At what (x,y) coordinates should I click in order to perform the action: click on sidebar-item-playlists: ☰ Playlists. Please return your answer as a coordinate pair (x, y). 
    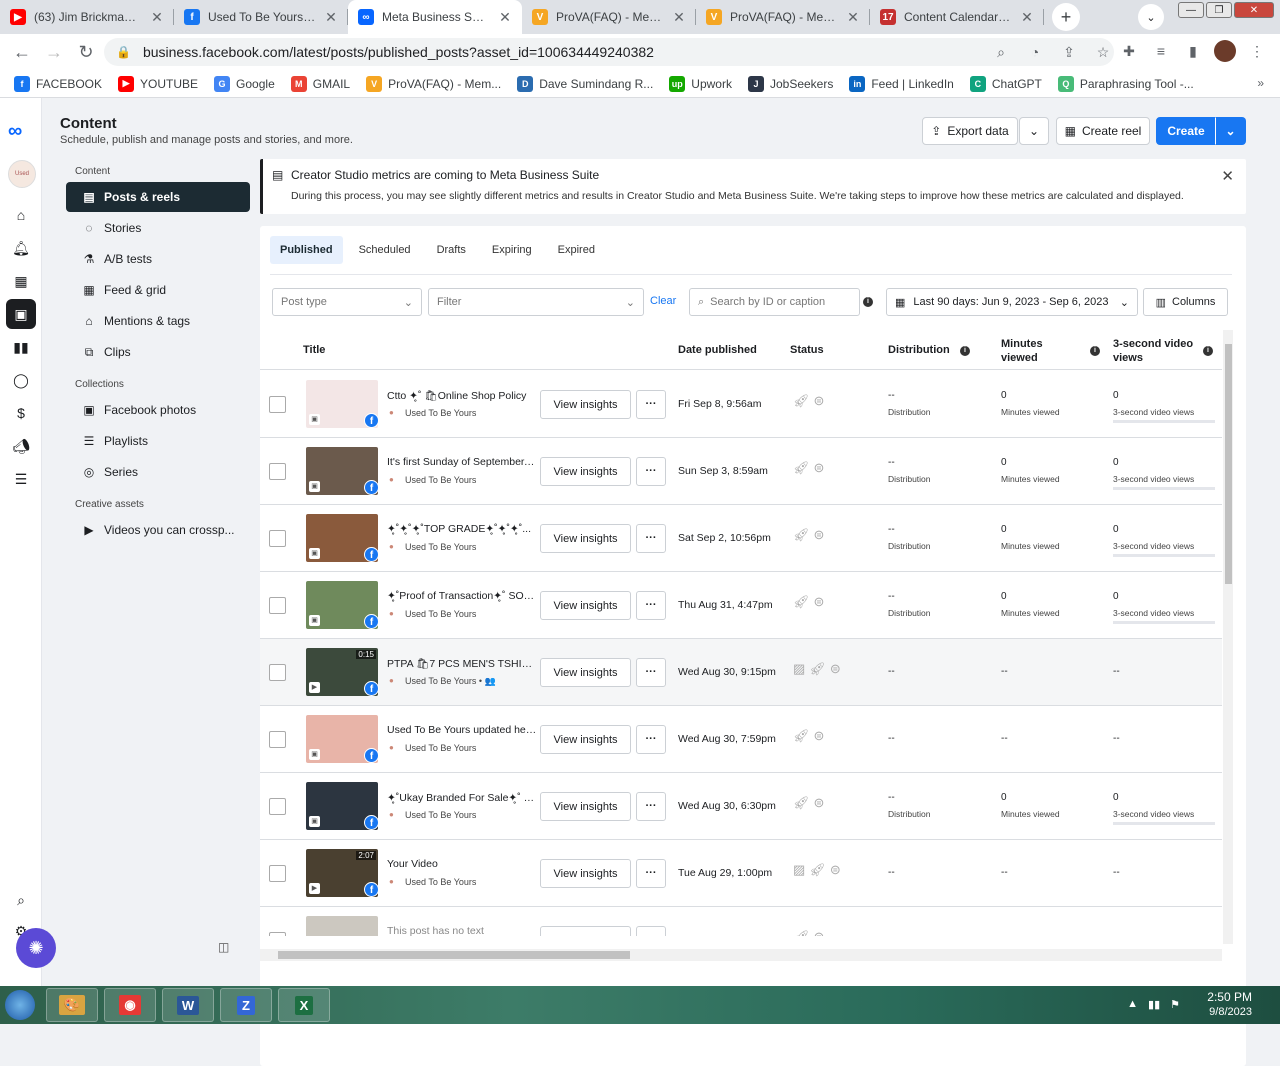
    Looking at the image, I should click on (158, 441).